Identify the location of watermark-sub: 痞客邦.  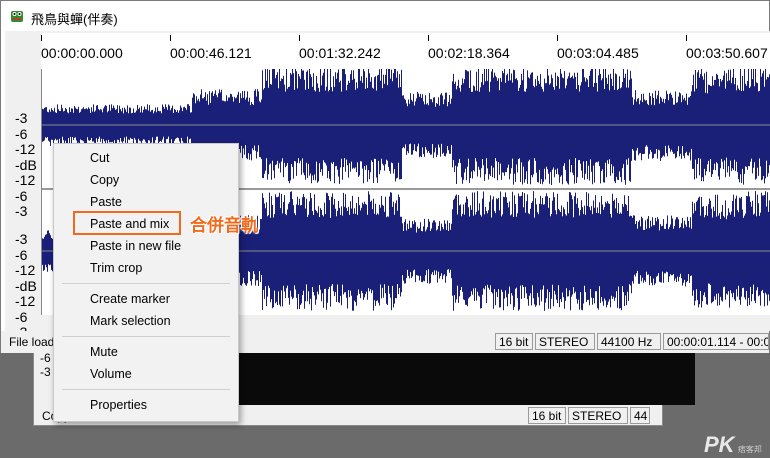
(750, 449).